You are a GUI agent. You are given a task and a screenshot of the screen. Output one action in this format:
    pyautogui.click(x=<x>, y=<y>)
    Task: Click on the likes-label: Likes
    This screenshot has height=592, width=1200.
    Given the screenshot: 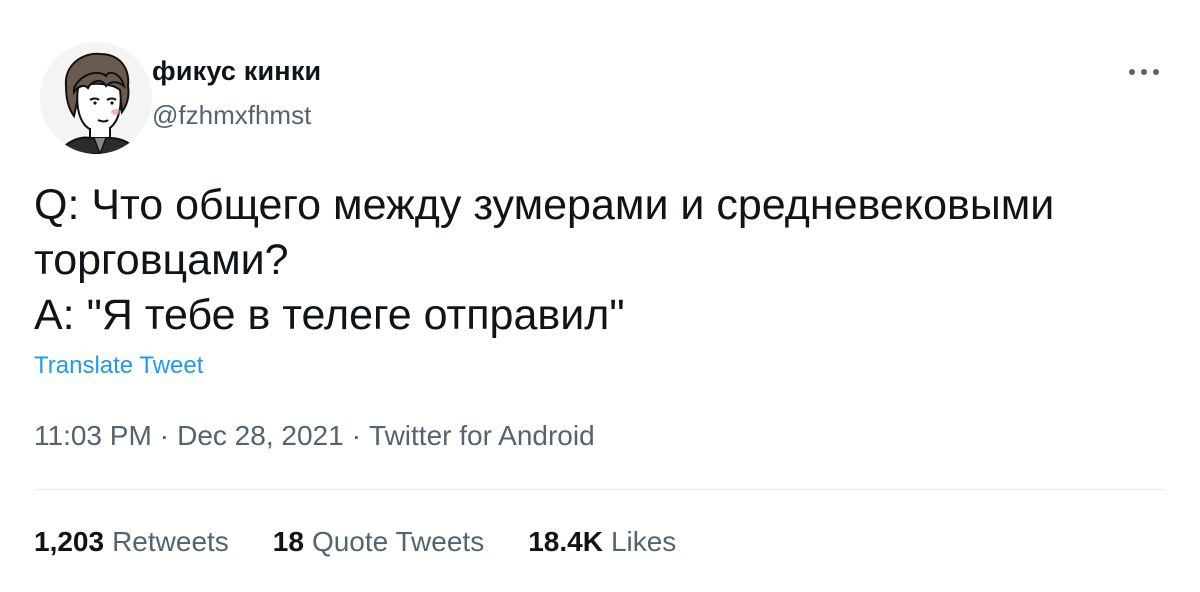 What is the action you would take?
    pyautogui.click(x=643, y=541)
    